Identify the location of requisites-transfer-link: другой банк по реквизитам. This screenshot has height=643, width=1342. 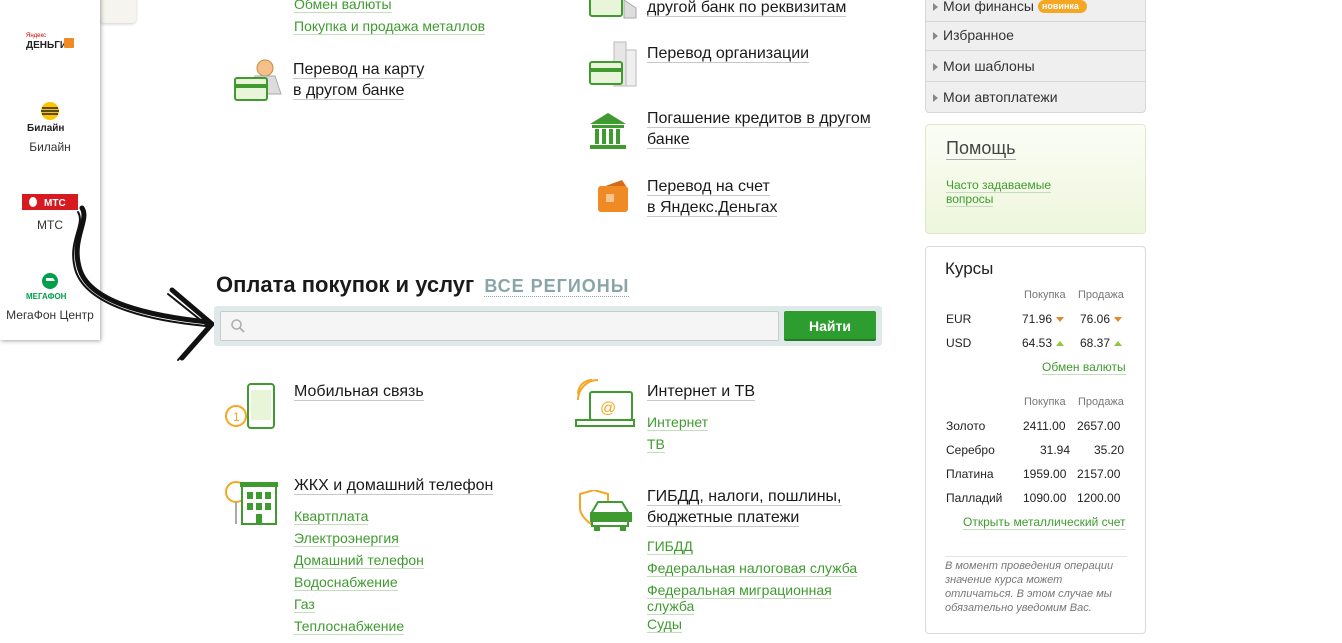
(747, 9).